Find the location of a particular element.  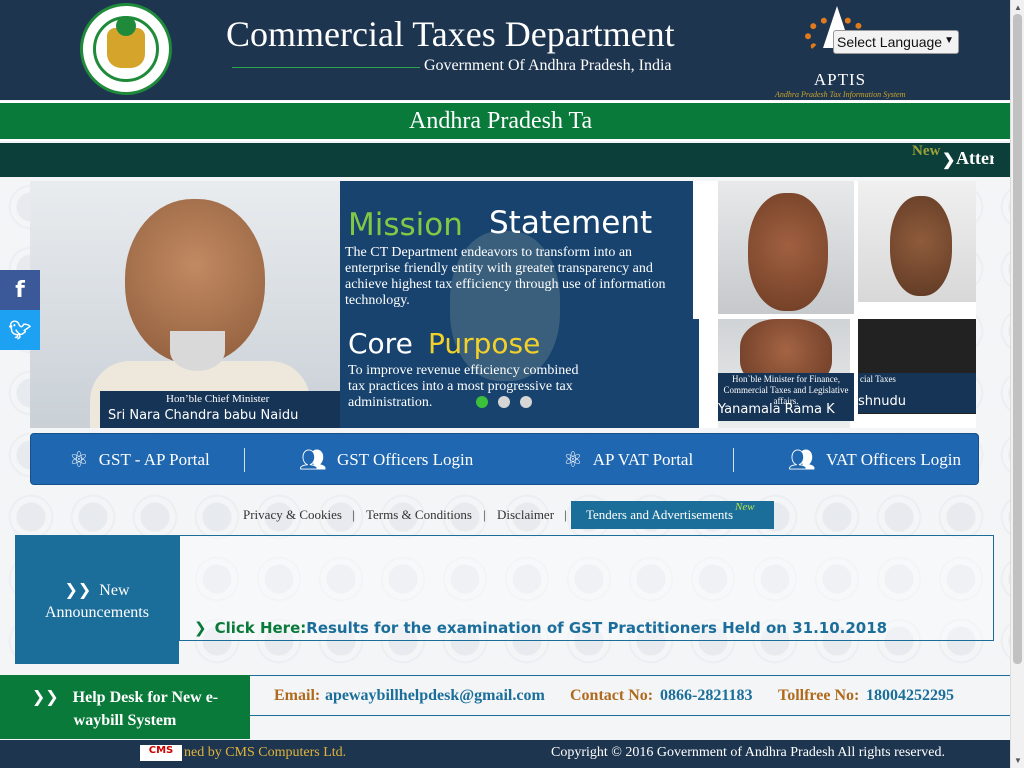

ap-vat-portal-label: AP VAT Portal is located at coordinates (643, 459).